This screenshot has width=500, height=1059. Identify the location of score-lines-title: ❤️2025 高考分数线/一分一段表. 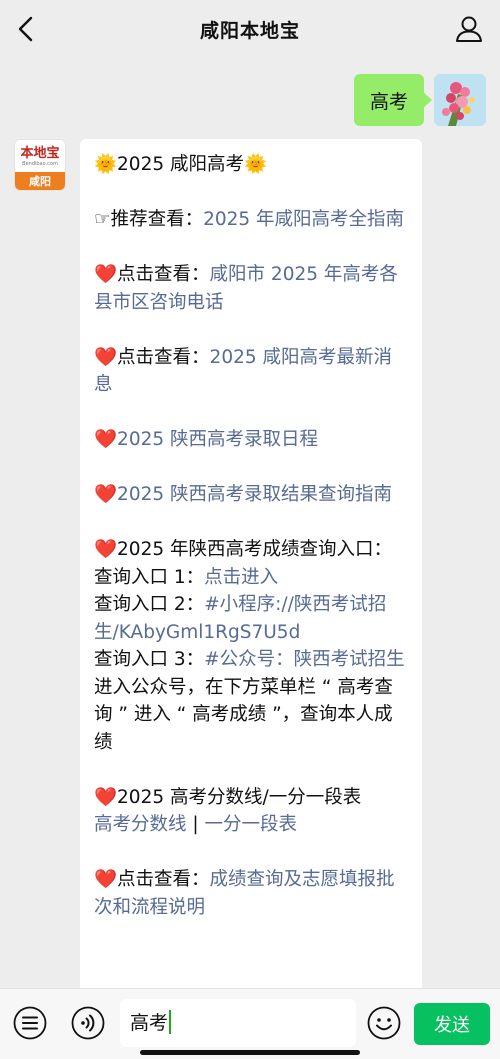
(228, 797).